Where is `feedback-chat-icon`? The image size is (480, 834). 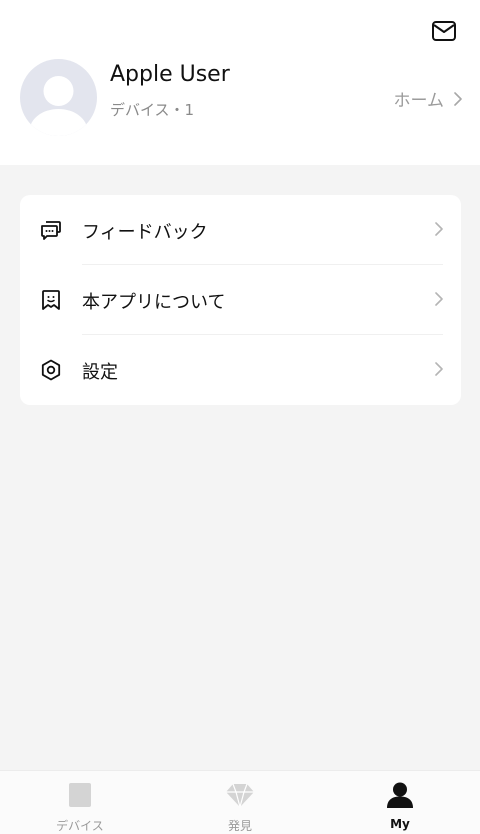 feedback-chat-icon is located at coordinates (51, 230).